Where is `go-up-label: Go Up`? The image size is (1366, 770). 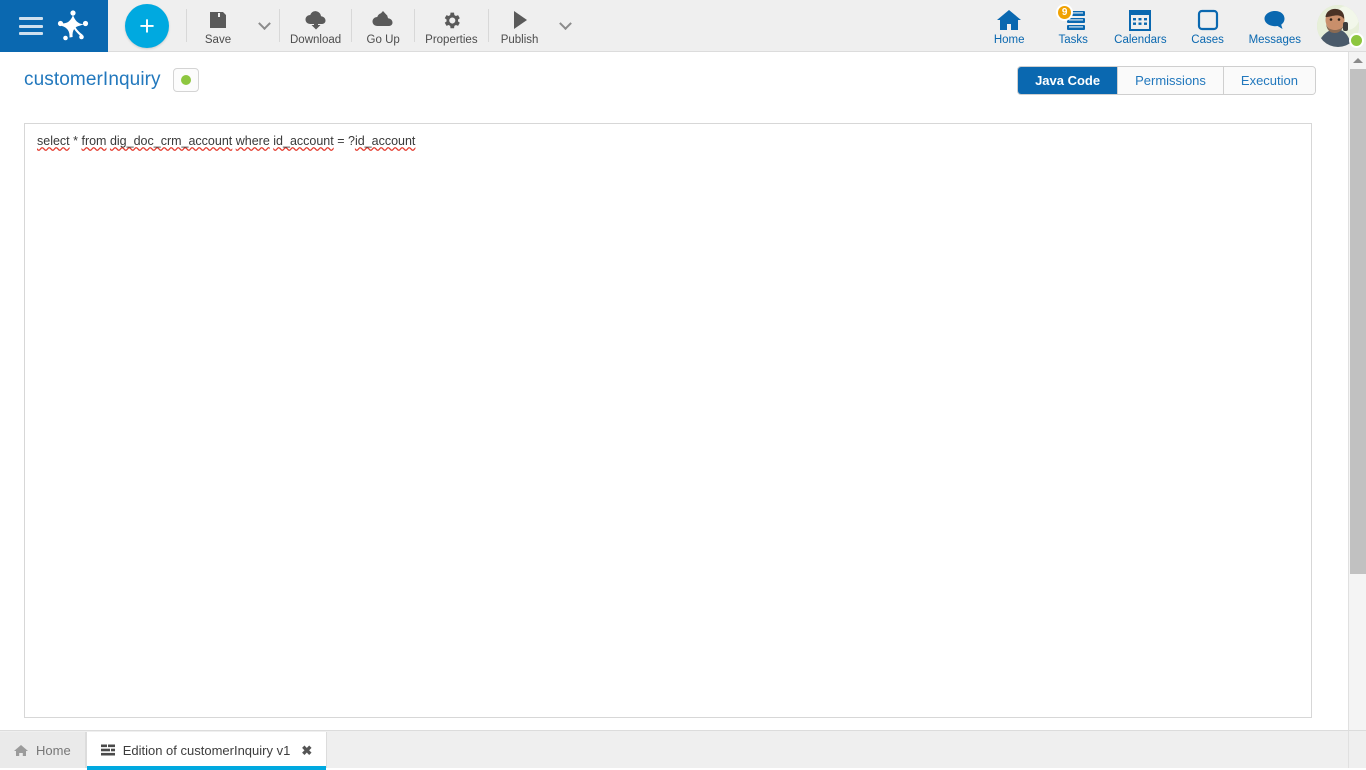
go-up-label: Go Up is located at coordinates (383, 40).